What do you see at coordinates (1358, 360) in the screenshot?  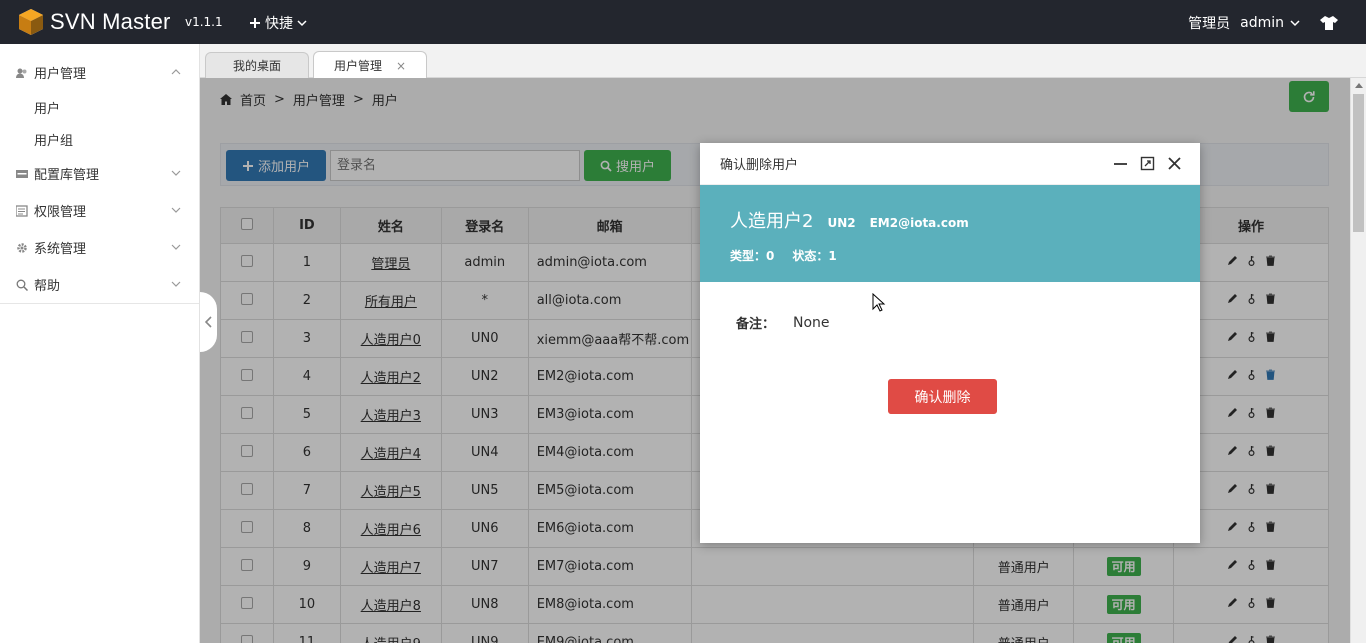 I see `scrollbar` at bounding box center [1358, 360].